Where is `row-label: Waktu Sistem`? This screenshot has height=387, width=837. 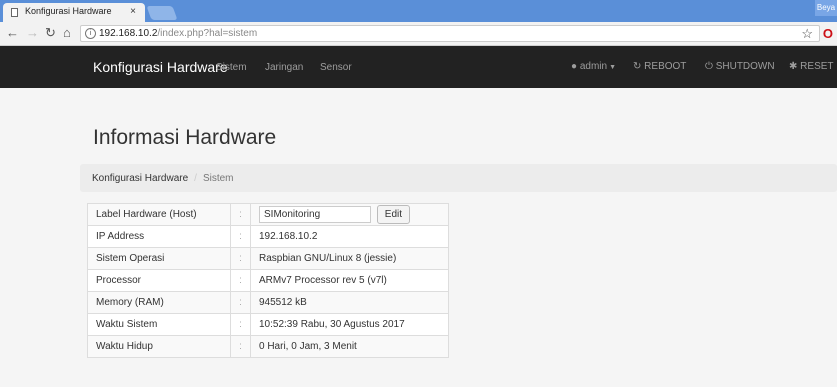 row-label: Waktu Sistem is located at coordinates (159, 324).